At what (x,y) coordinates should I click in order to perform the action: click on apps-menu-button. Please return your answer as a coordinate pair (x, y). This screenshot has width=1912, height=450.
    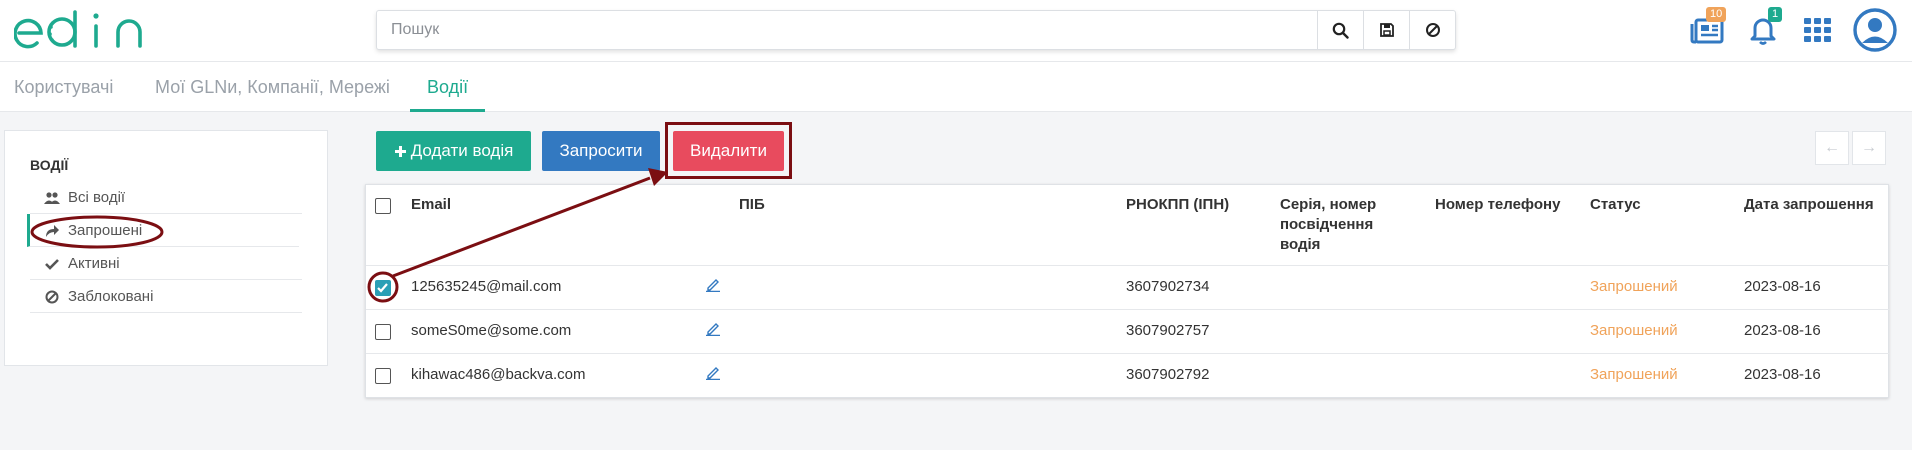
    Looking at the image, I should click on (1818, 32).